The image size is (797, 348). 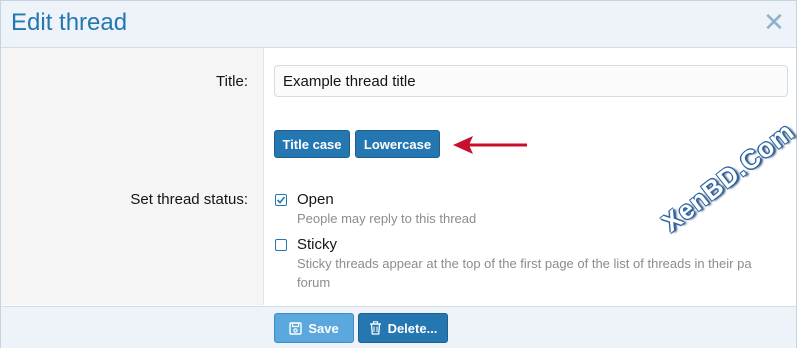 What do you see at coordinates (531, 81) in the screenshot?
I see `title-input` at bounding box center [531, 81].